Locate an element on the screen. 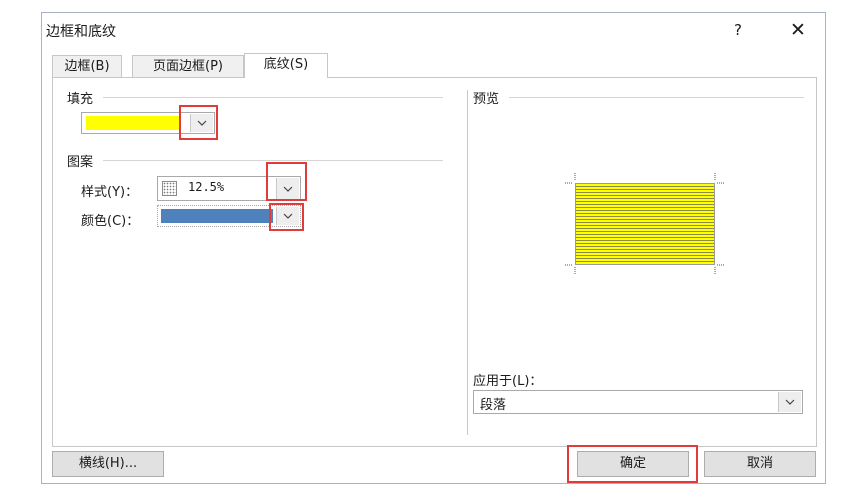  style-label: 样式(Y)： is located at coordinates (110, 192).